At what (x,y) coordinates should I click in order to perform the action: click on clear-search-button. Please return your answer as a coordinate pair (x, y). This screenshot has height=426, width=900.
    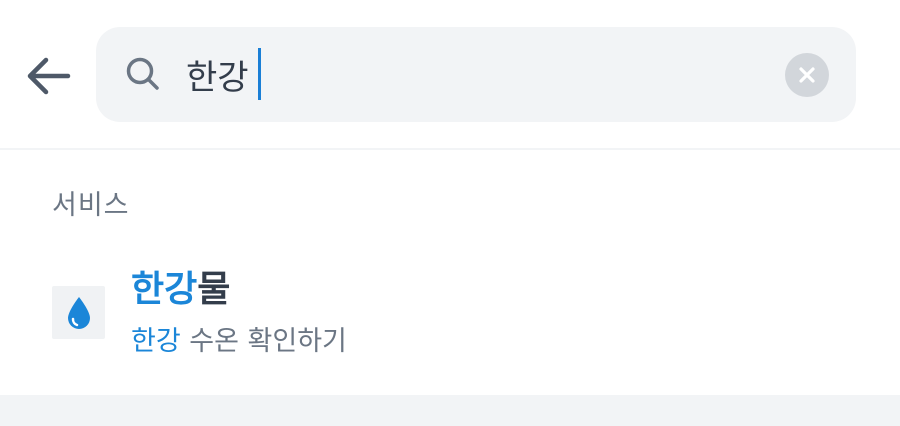
    Looking at the image, I should click on (807, 75).